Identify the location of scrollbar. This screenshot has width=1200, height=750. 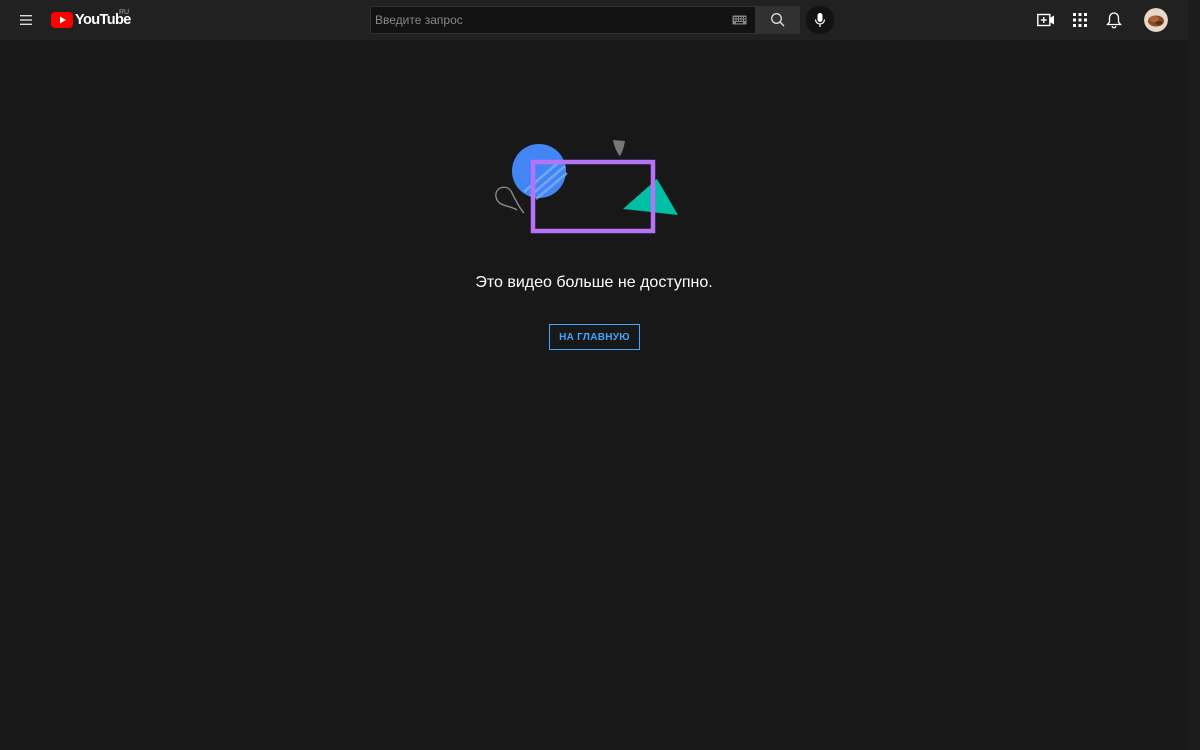
(1194, 375).